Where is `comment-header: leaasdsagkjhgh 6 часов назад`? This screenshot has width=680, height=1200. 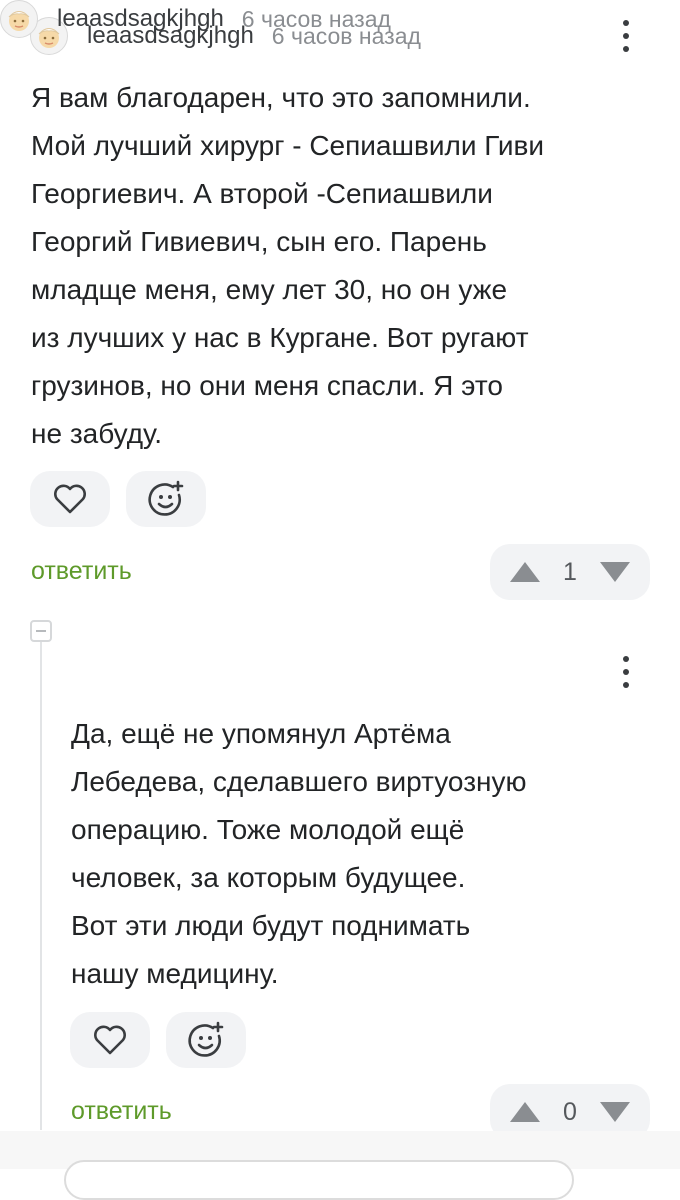 comment-header: leaasdsagkjhgh 6 часов назад is located at coordinates (195, 19).